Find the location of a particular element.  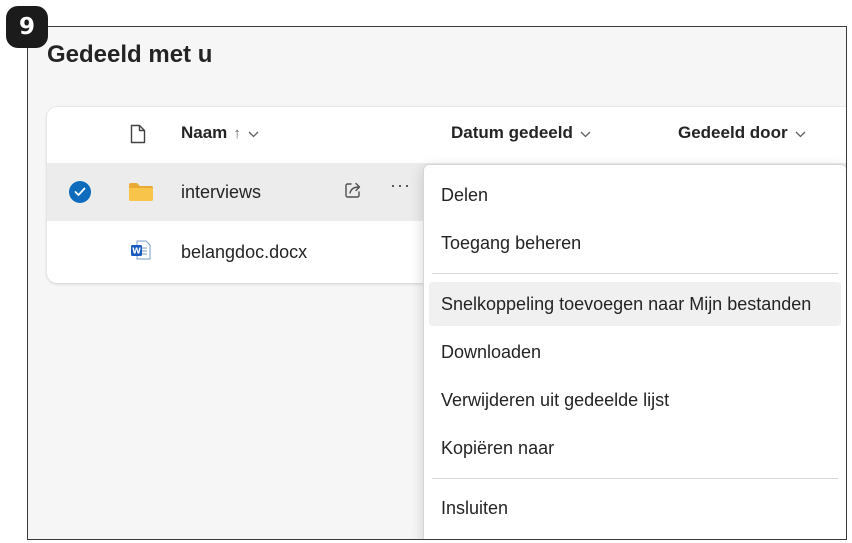

folder-icon is located at coordinates (141, 194).